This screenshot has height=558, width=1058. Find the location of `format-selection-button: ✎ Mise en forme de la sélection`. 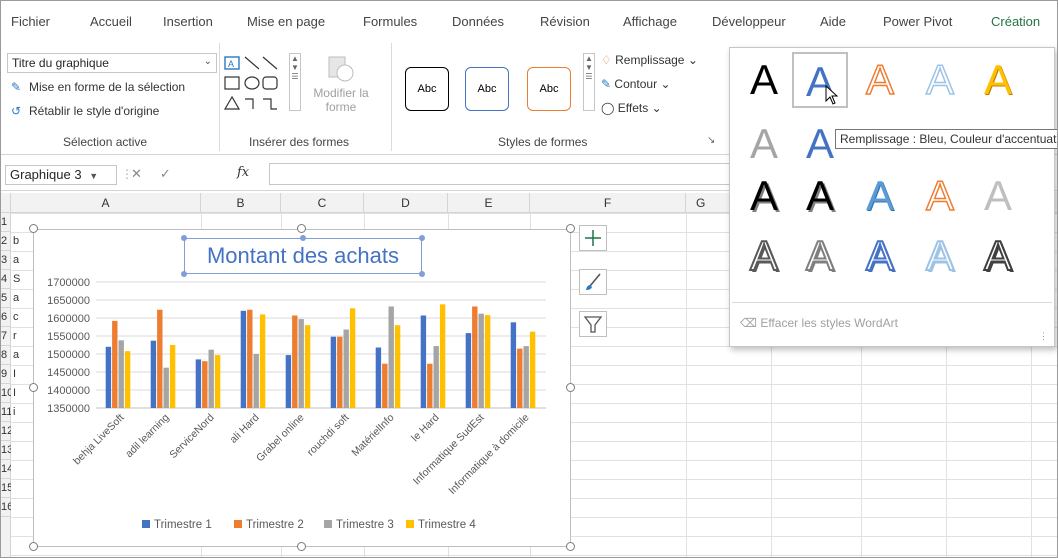

format-selection-button: ✎ Mise en forme de la sélection is located at coordinates (98, 87).